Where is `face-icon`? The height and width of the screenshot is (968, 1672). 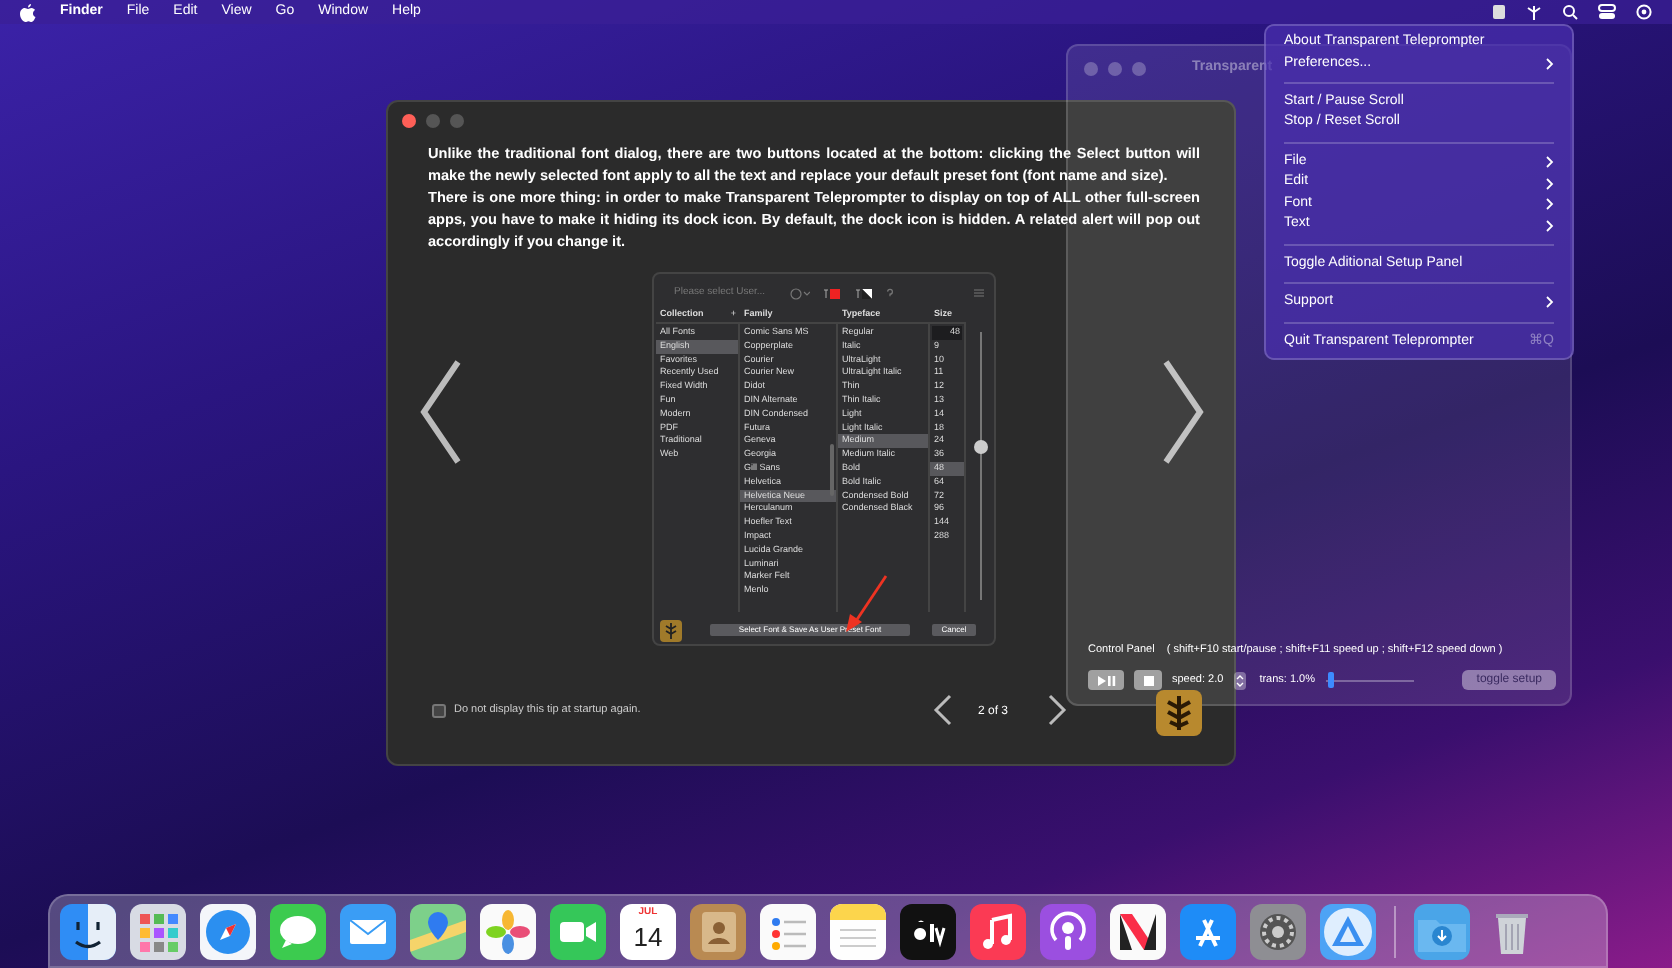 face-icon is located at coordinates (88, 931).